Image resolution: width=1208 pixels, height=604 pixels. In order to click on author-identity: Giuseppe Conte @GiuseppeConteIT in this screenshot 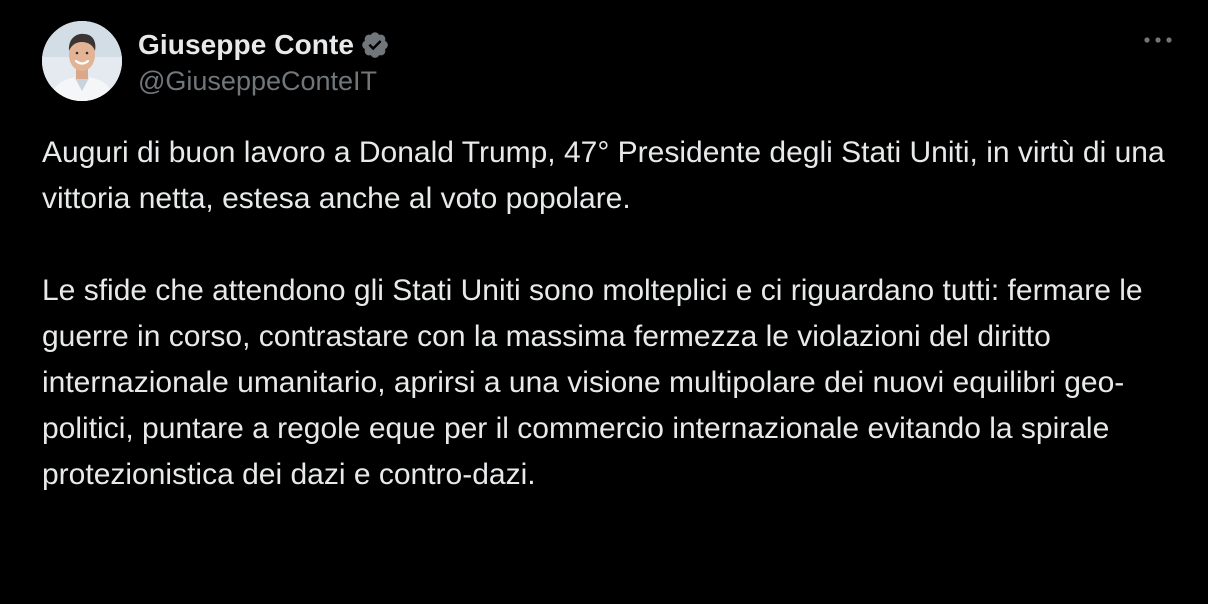, I will do `click(264, 61)`.